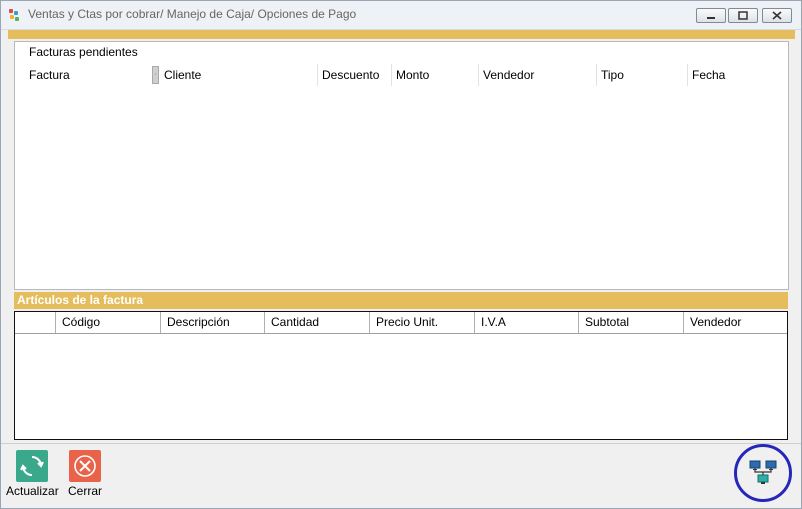 Image resolution: width=802 pixels, height=509 pixels. I want to click on minimize-button, so click(711, 15).